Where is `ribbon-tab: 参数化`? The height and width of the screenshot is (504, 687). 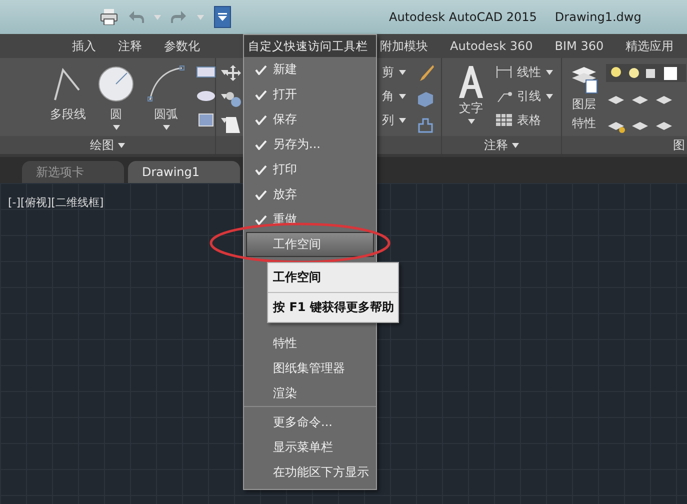 ribbon-tab: 参数化 is located at coordinates (182, 46).